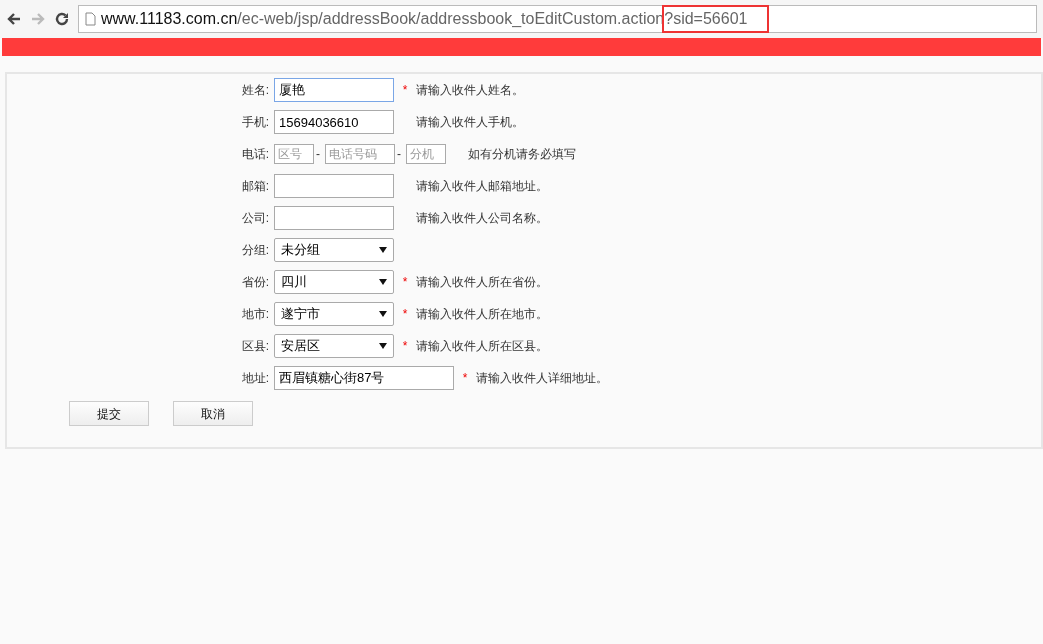 The width and height of the screenshot is (1043, 644). What do you see at coordinates (334, 346) in the screenshot?
I see `dropdown: 安居区` at bounding box center [334, 346].